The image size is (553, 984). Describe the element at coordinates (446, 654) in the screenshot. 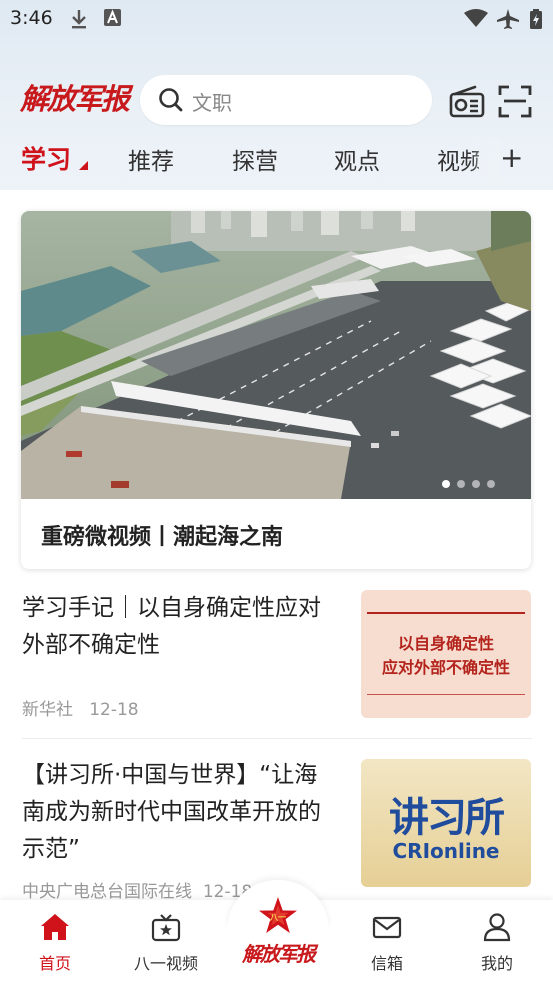

I see `news-thumbnail: 以自身确定性 应对外部不确定性` at that location.